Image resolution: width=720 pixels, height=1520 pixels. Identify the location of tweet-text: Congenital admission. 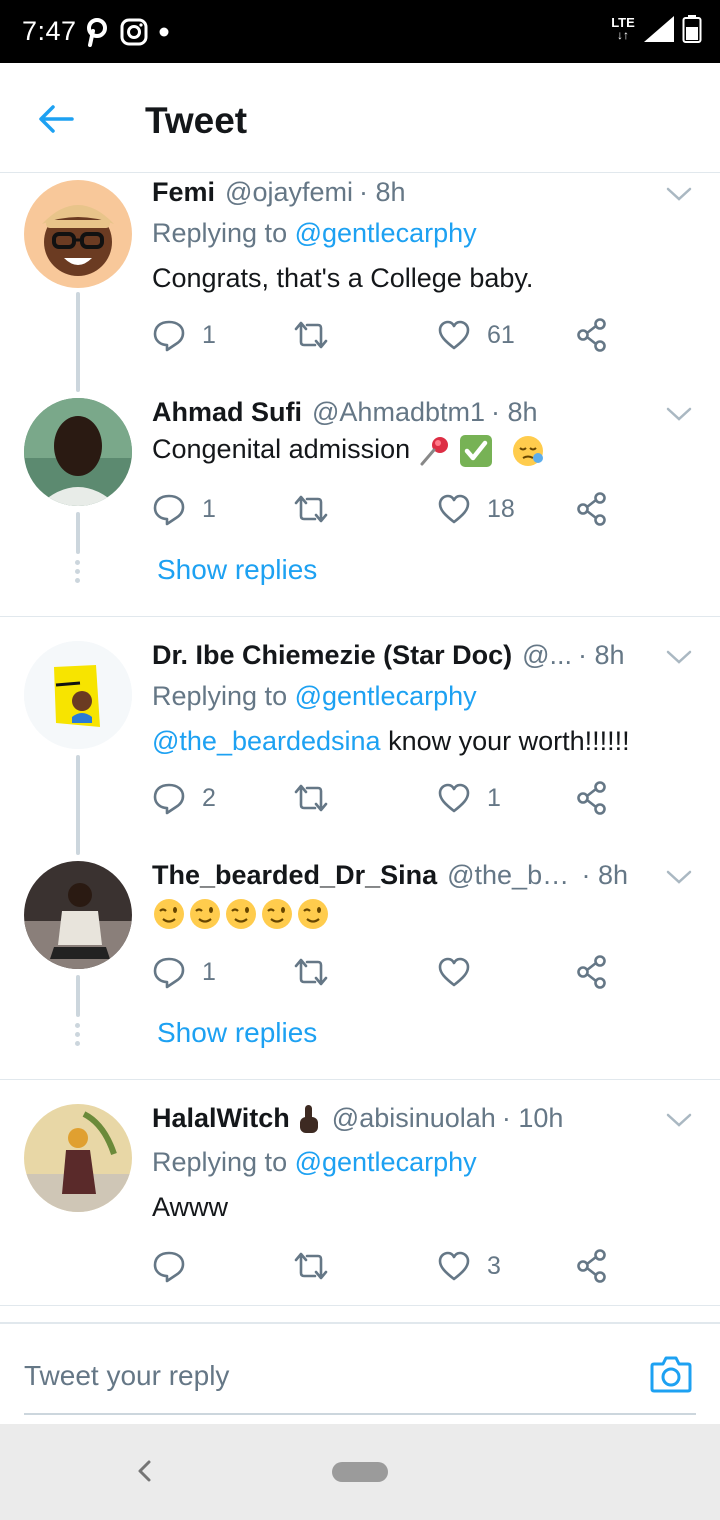
(348, 451).